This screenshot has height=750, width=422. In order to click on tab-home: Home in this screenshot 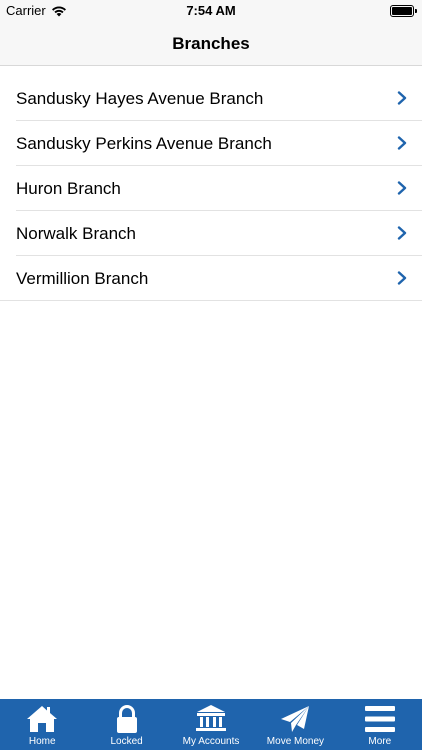, I will do `click(42, 724)`.